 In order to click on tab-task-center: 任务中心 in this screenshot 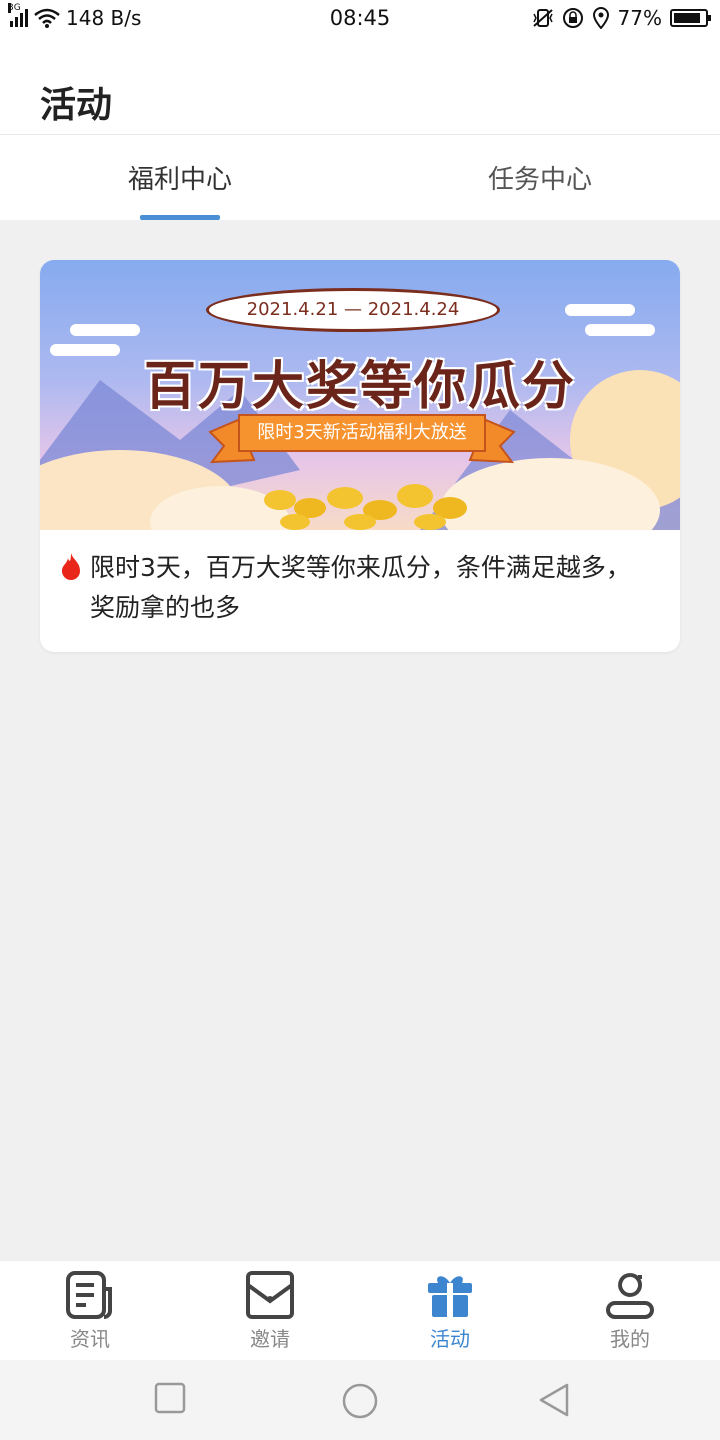, I will do `click(540, 177)`.